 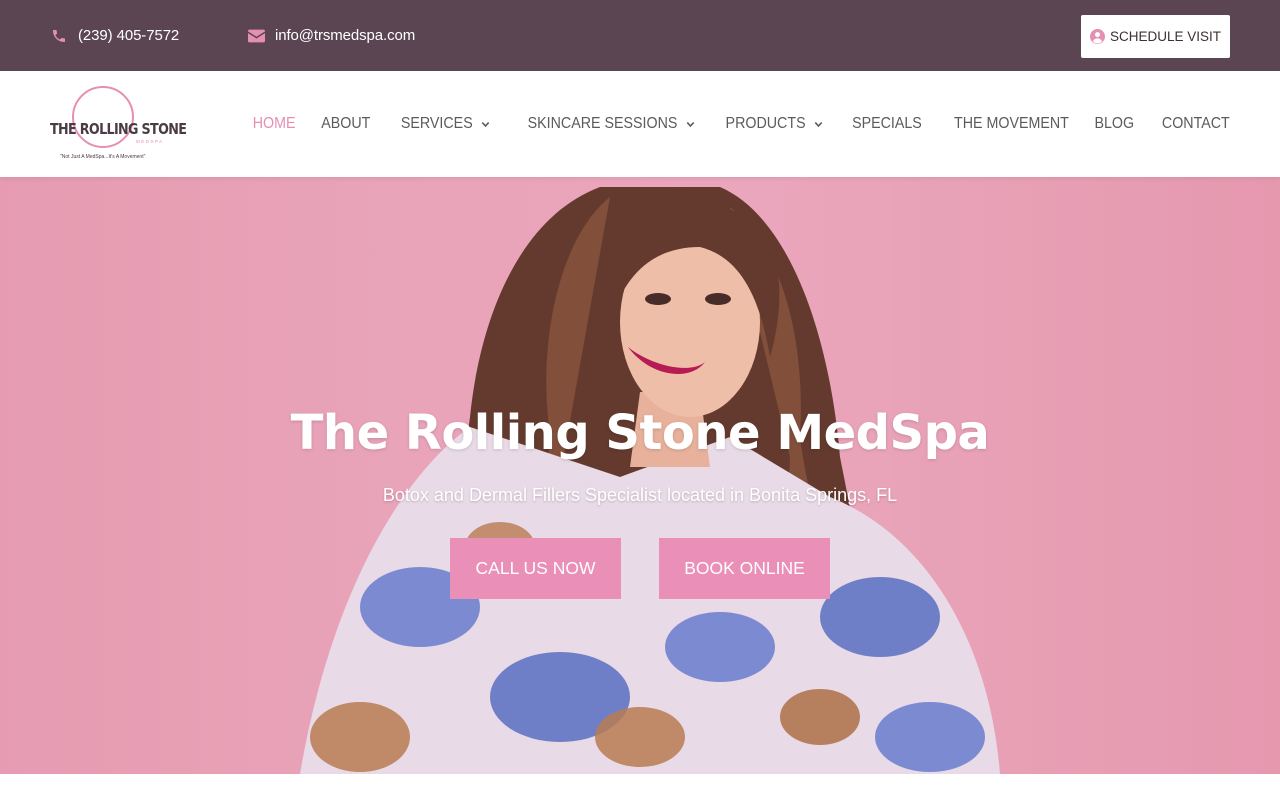 I want to click on nav-item-label: ABOUT, so click(x=346, y=123).